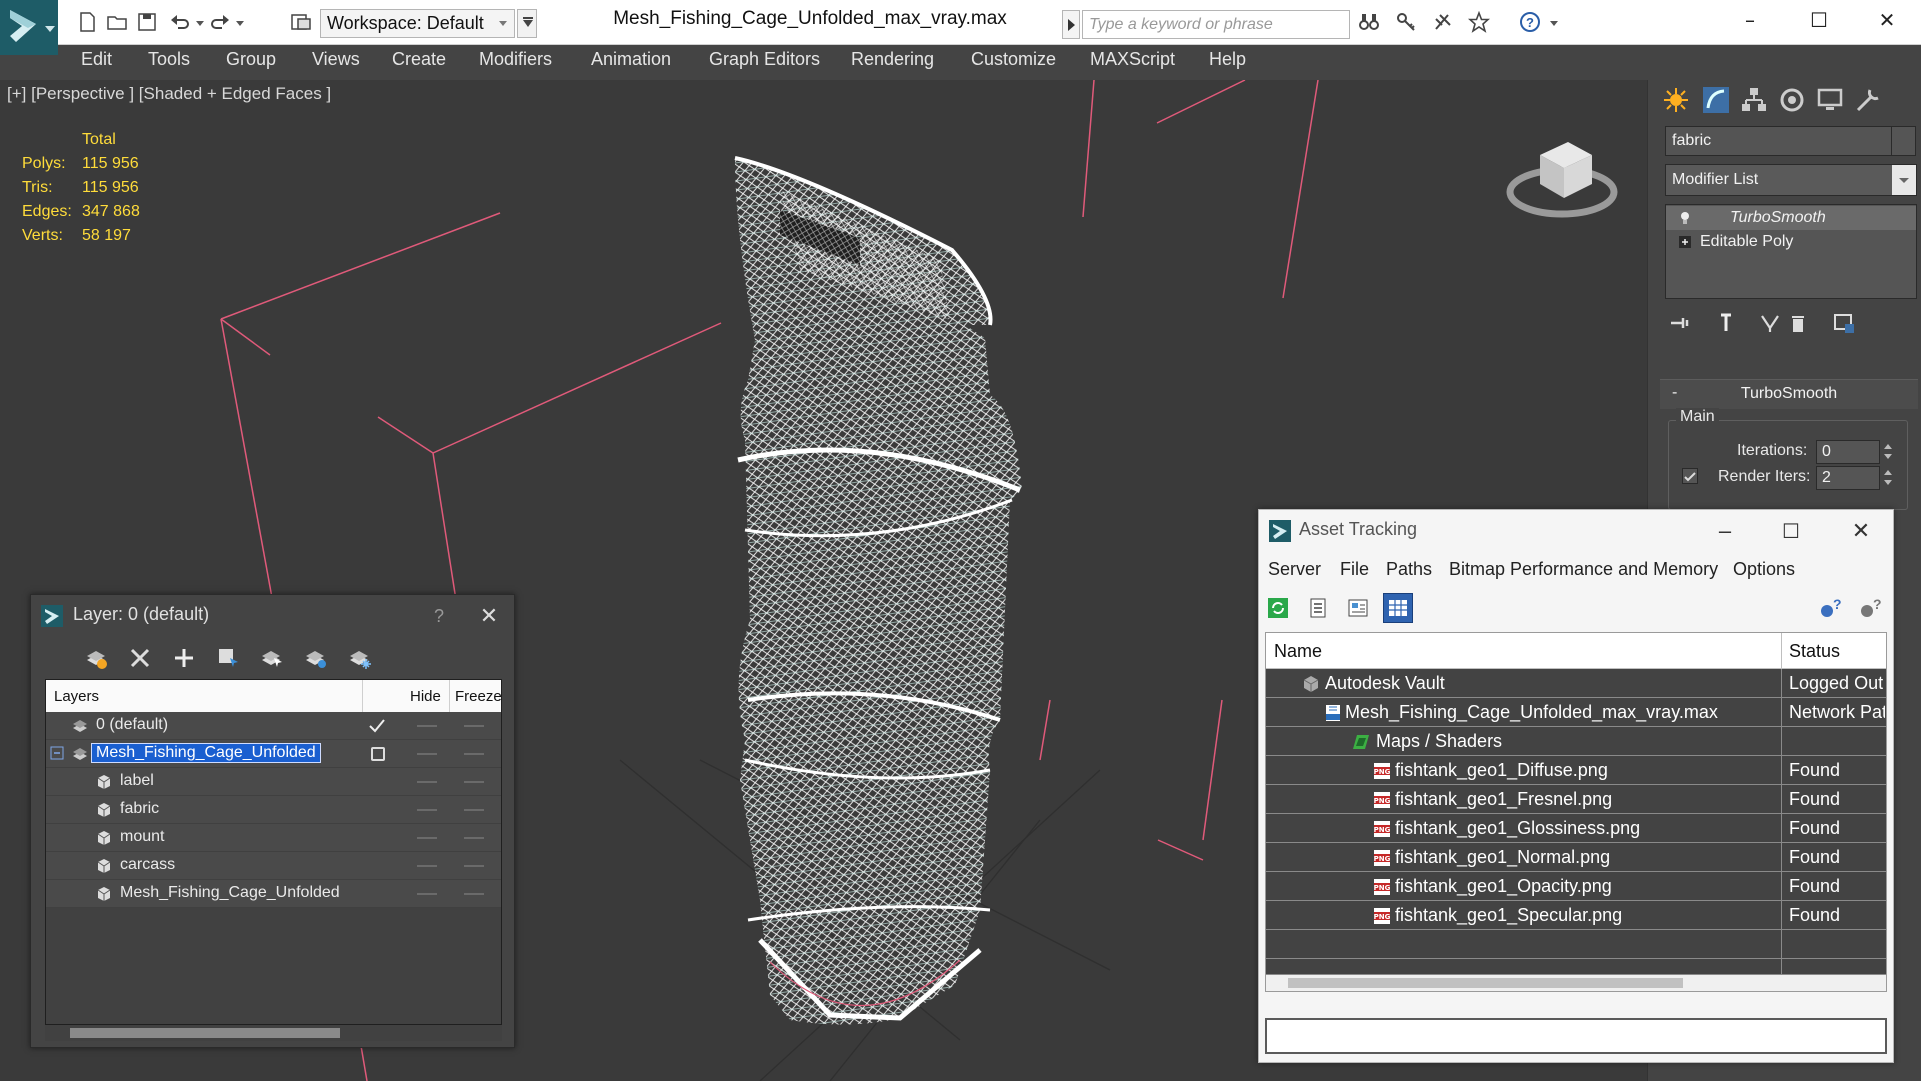 The image size is (1921, 1081). Describe the element at coordinates (419, 59) in the screenshot. I see `menu-create: Create` at that location.